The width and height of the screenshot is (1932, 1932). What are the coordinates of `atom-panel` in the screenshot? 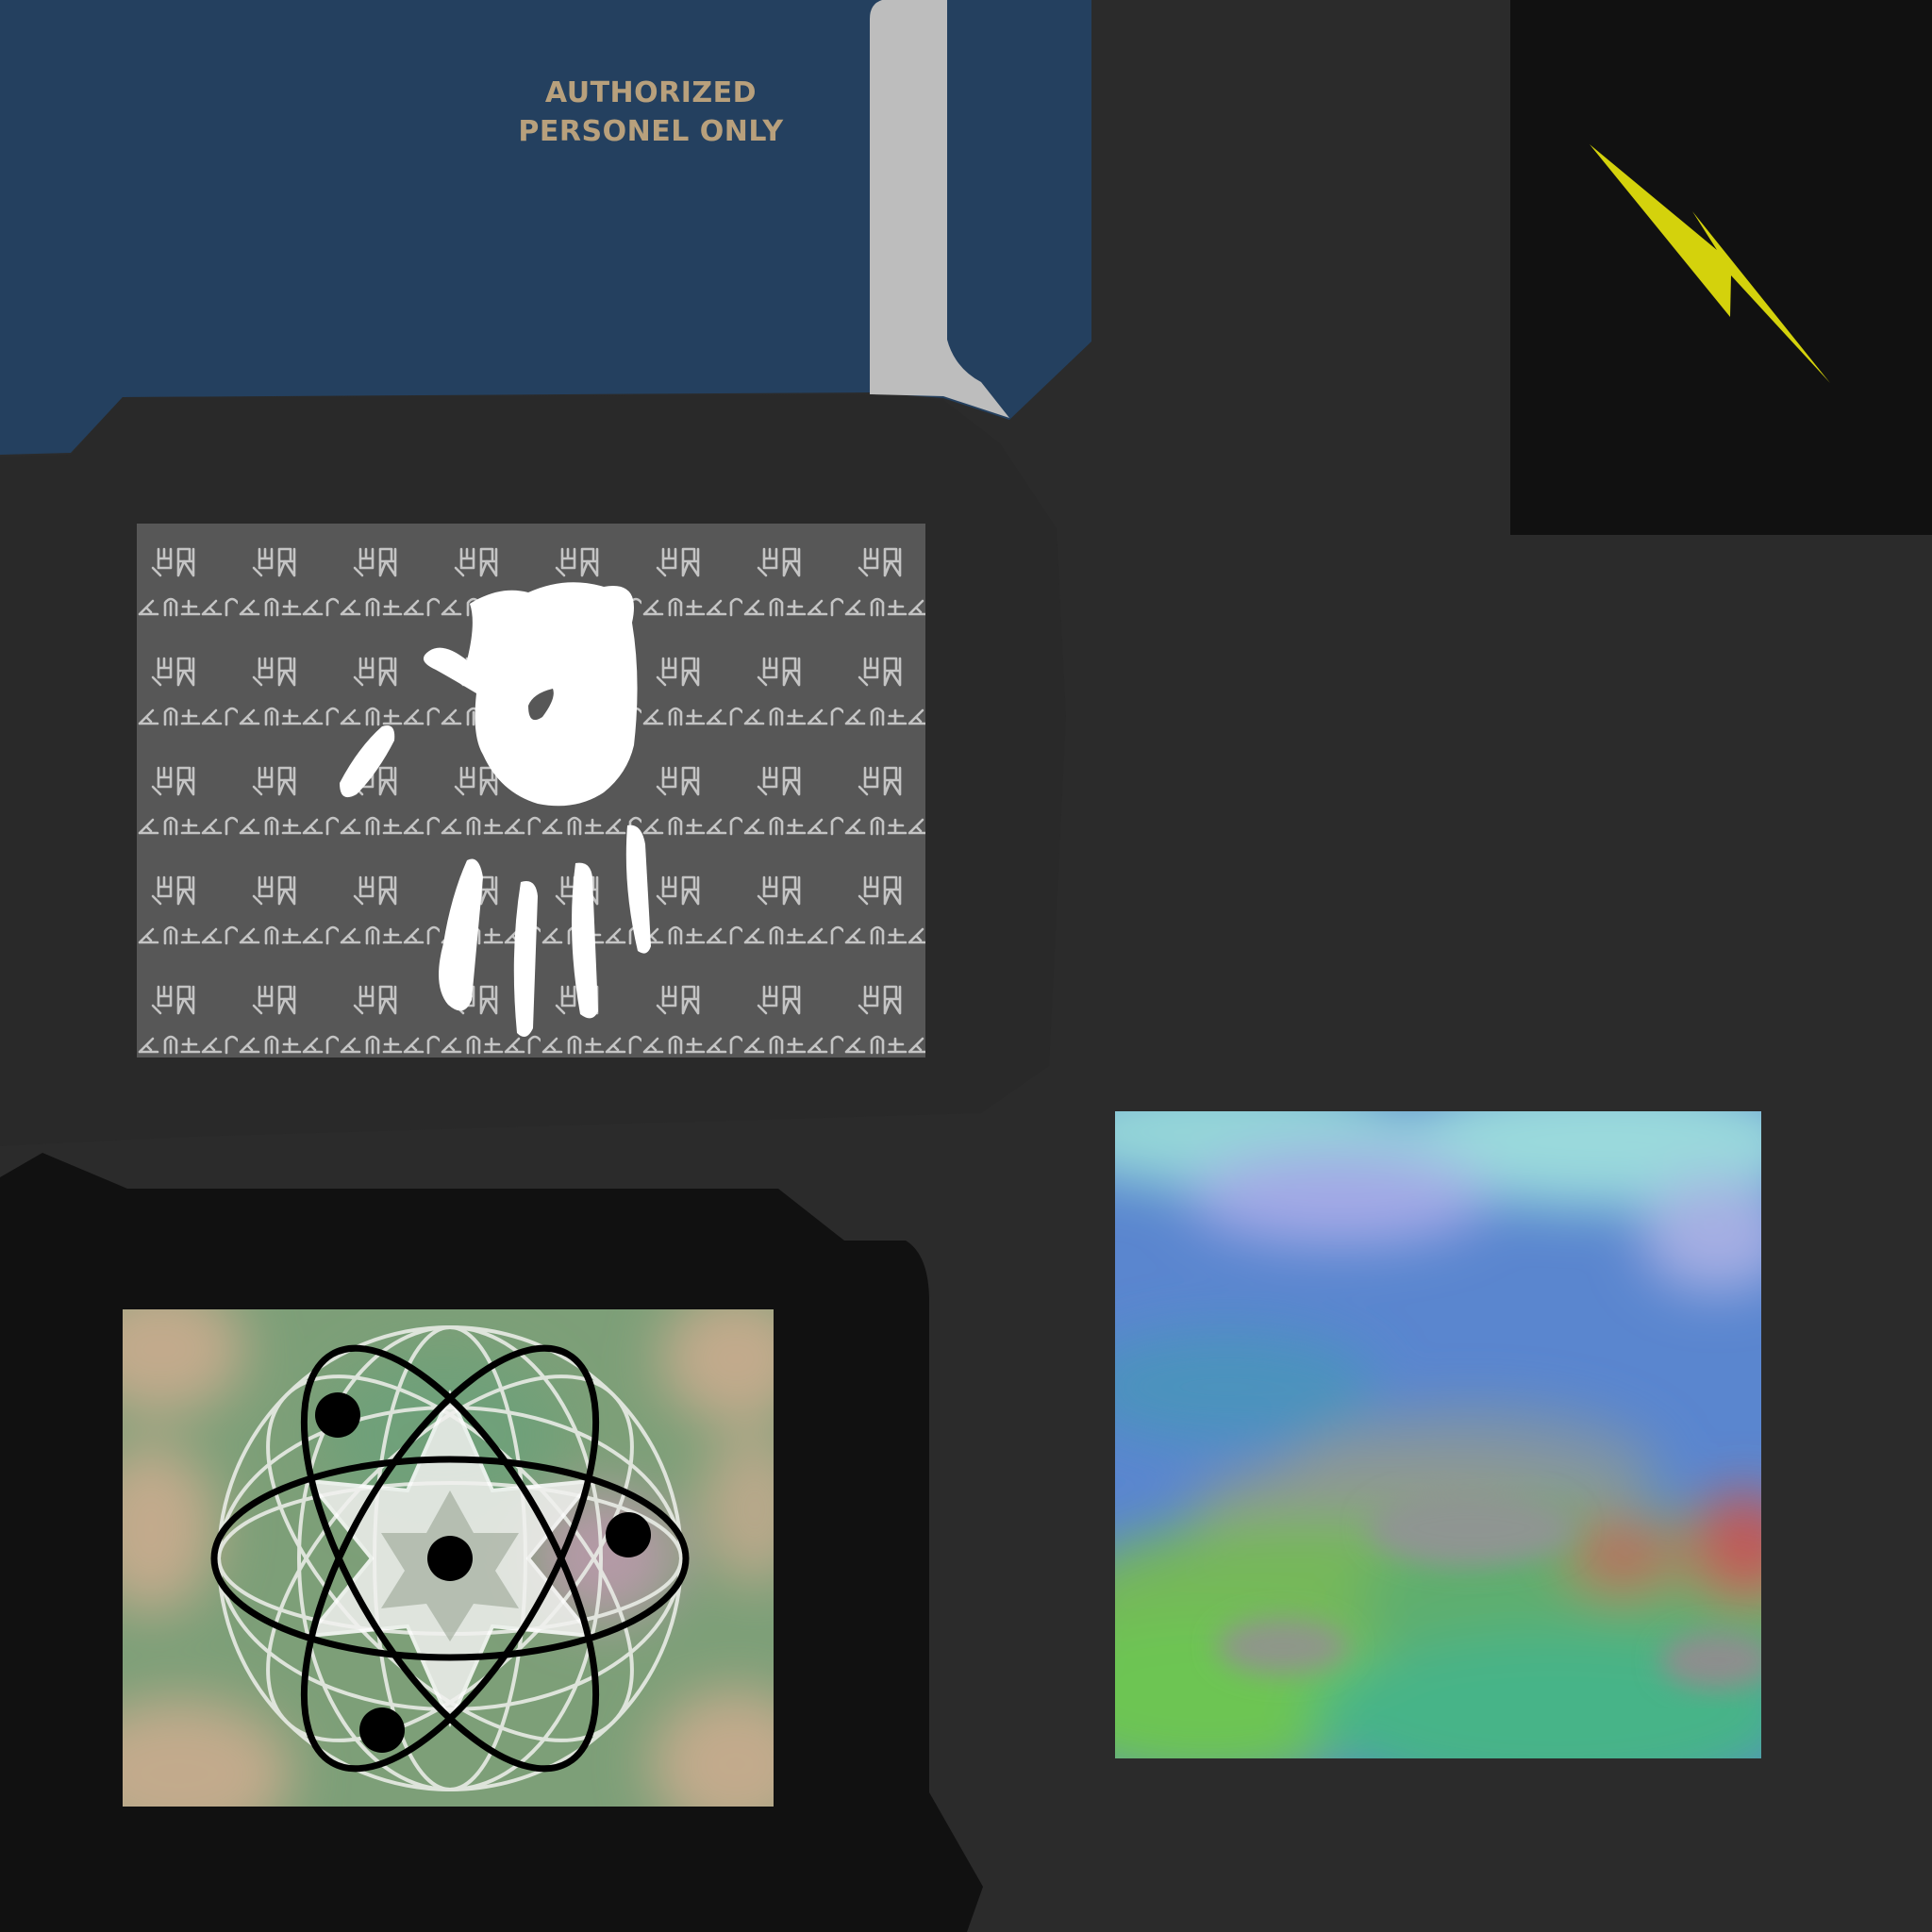 It's located at (448, 1558).